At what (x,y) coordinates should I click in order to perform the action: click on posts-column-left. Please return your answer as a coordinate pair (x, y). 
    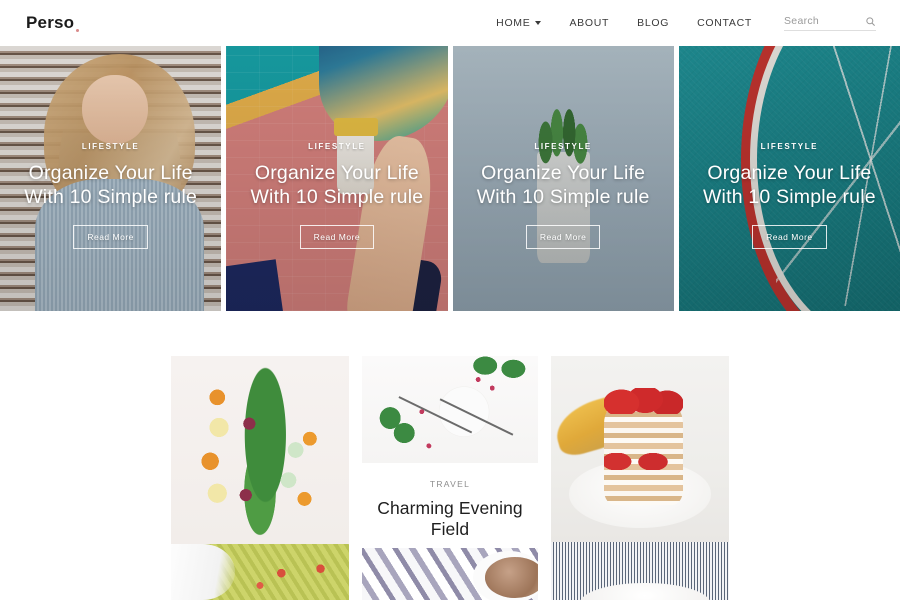
    Looking at the image, I should click on (260, 478).